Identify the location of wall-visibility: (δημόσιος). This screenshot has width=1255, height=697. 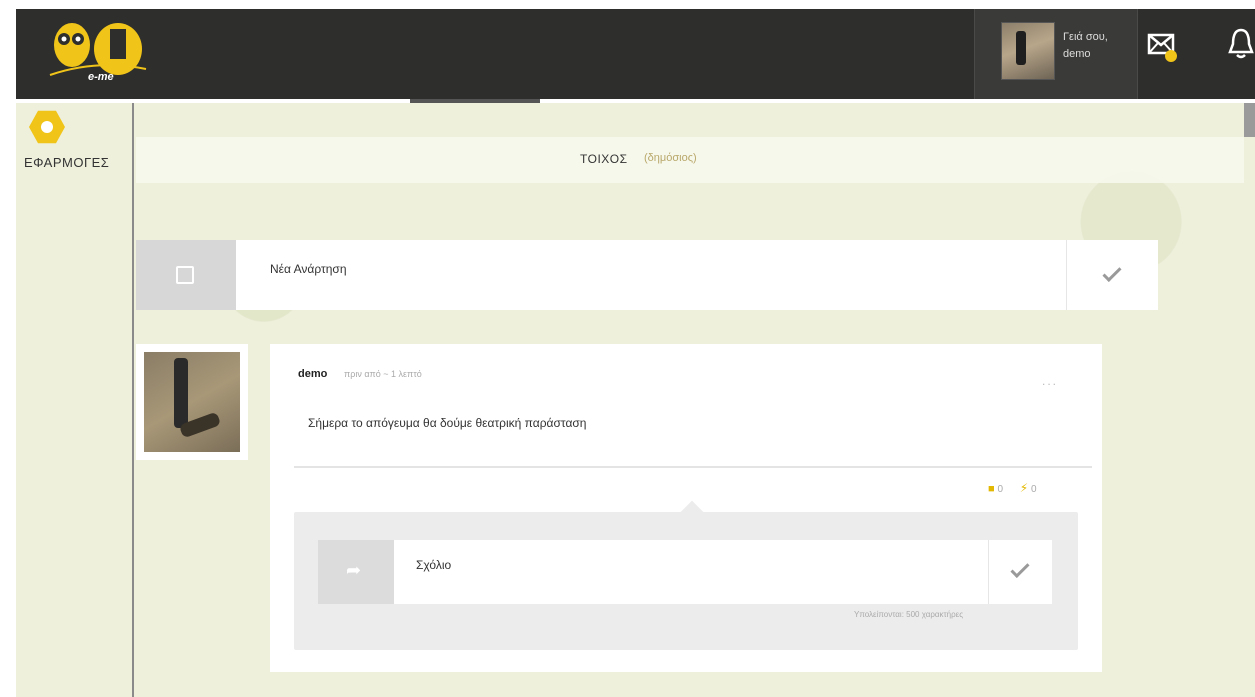
(670, 158).